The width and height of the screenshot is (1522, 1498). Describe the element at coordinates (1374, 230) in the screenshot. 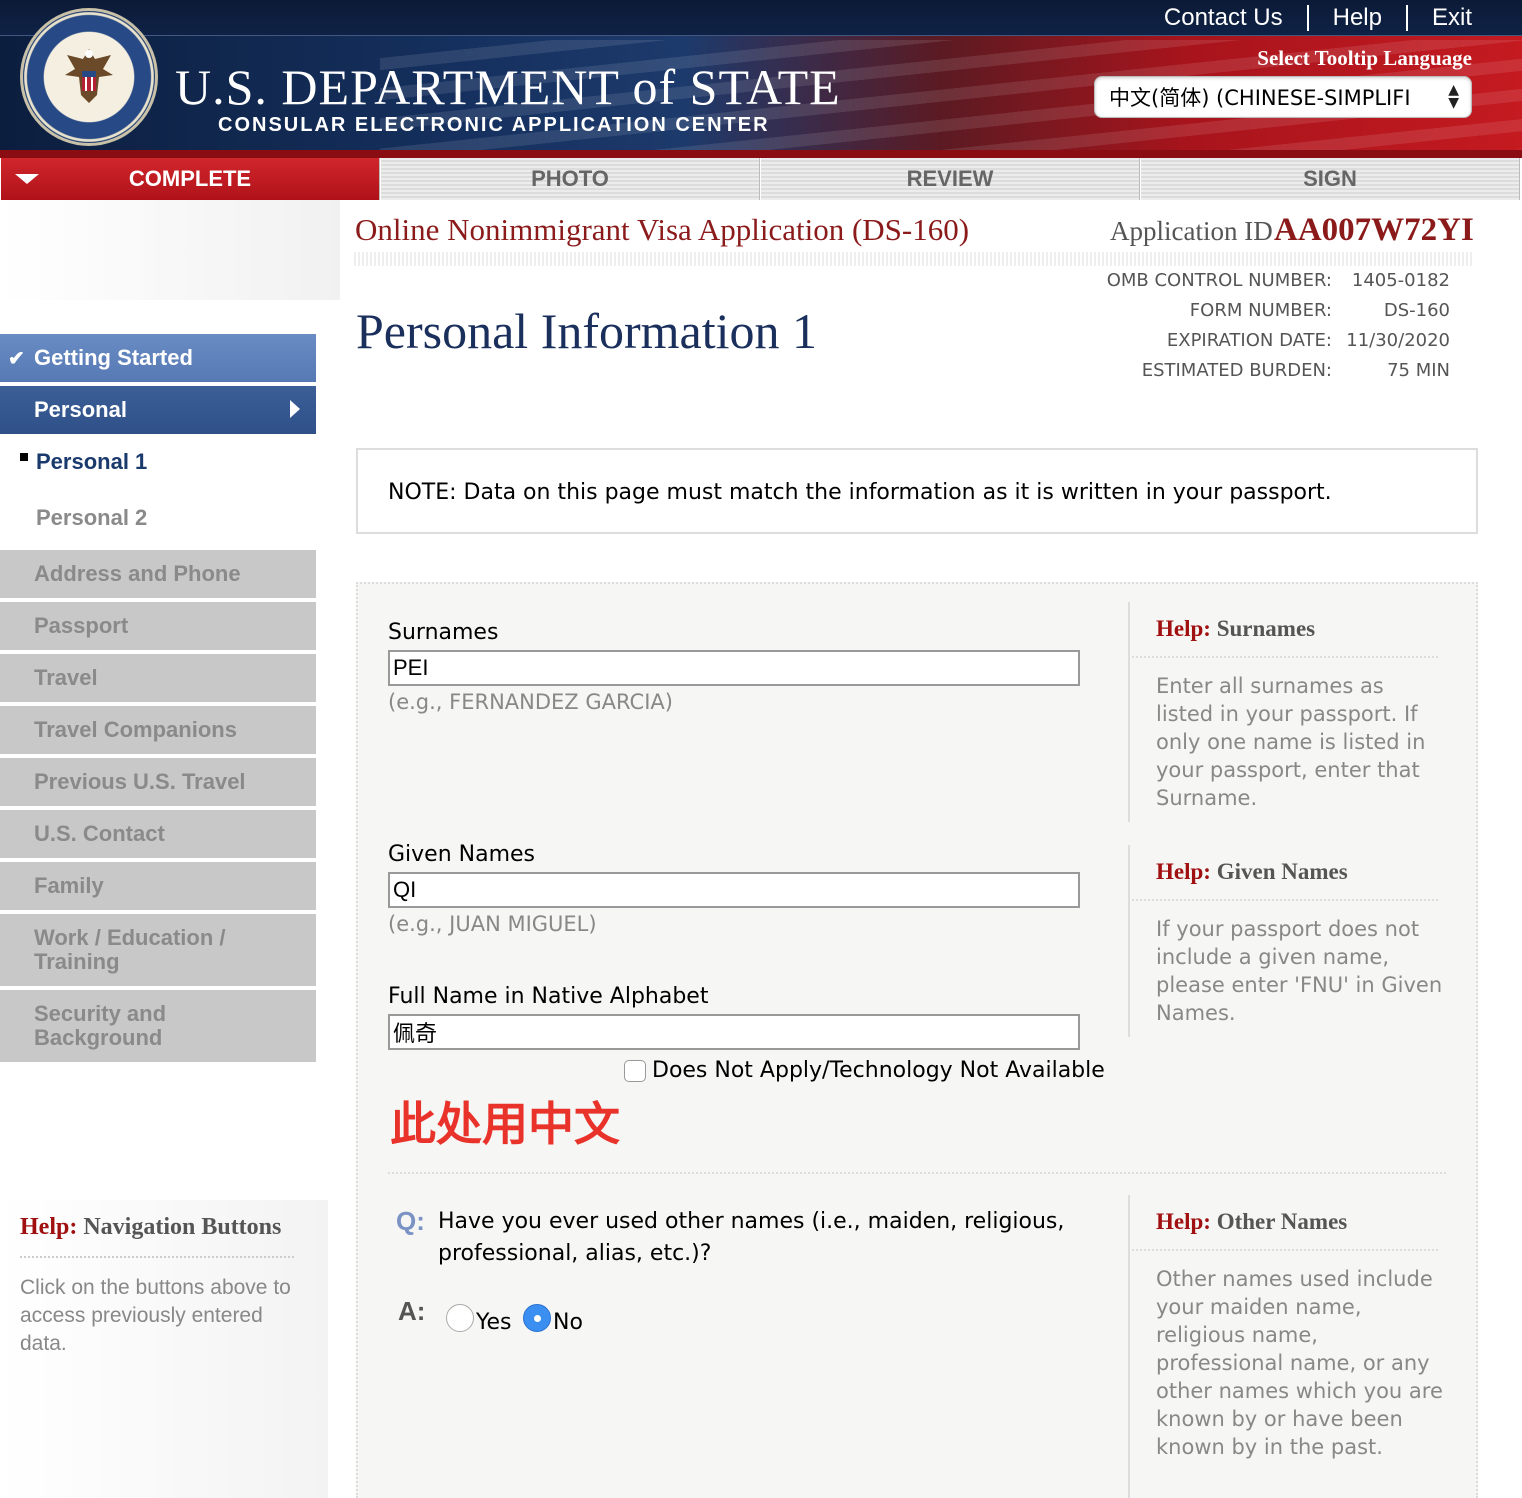

I see `application-id: AA007W72YI` at that location.